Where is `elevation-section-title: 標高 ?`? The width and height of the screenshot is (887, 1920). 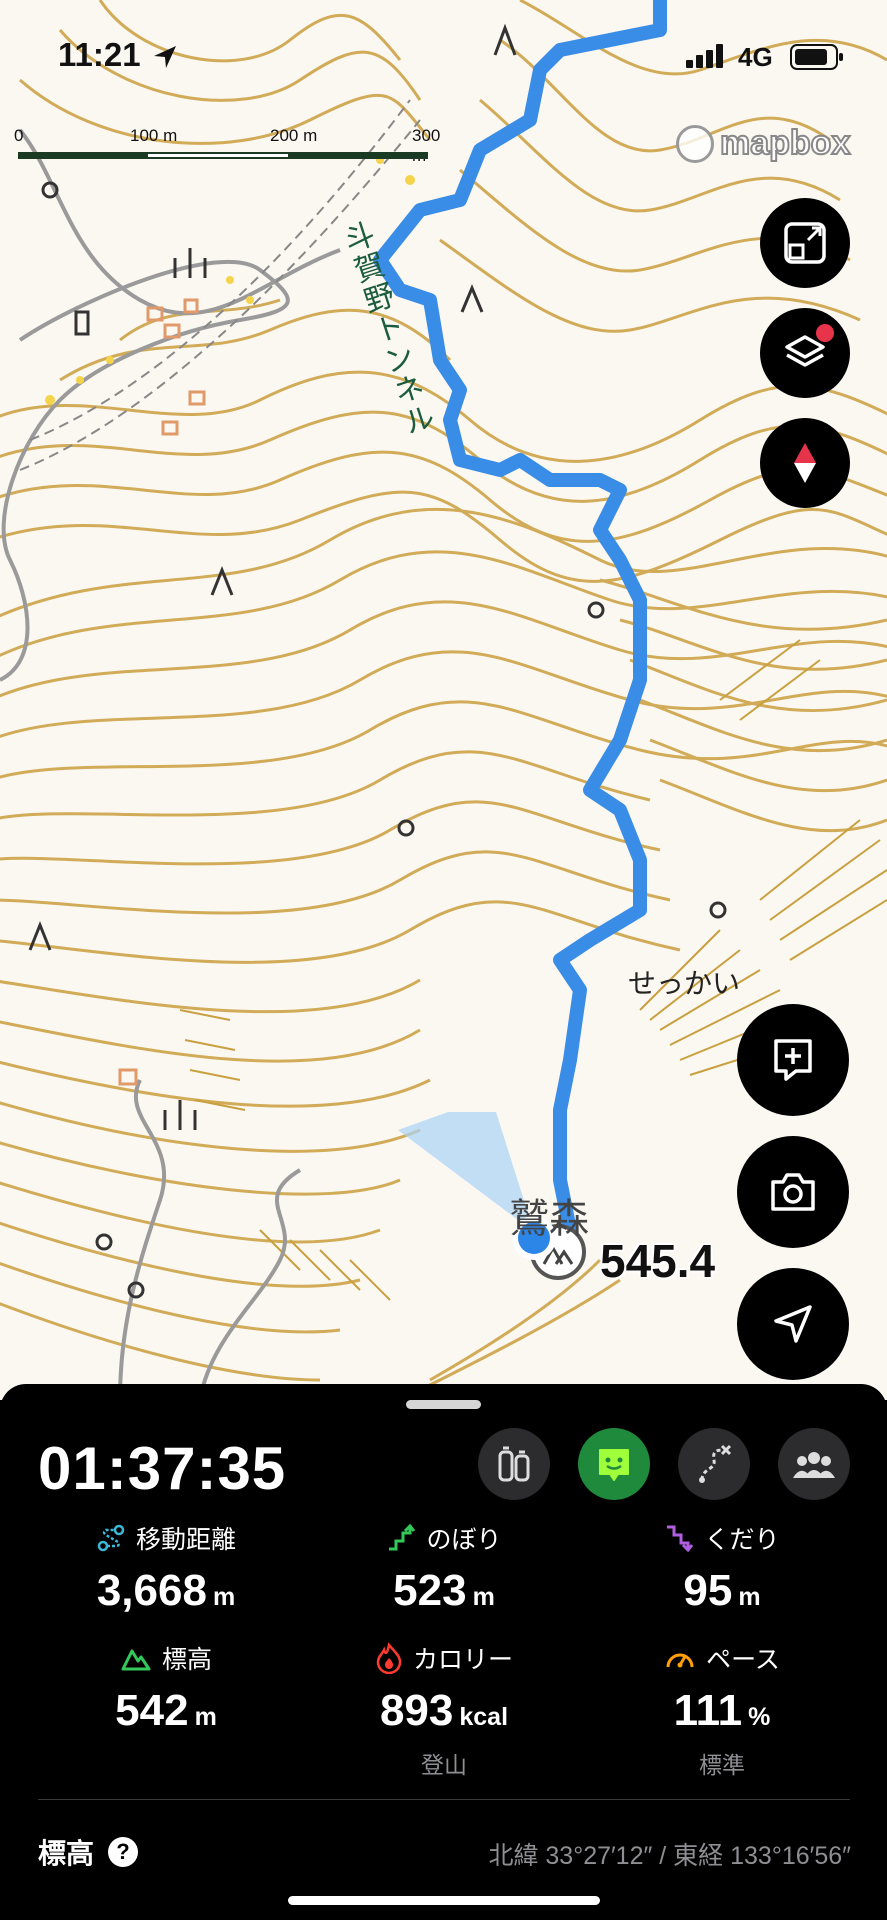 elevation-section-title: 標高 ? is located at coordinates (88, 1852).